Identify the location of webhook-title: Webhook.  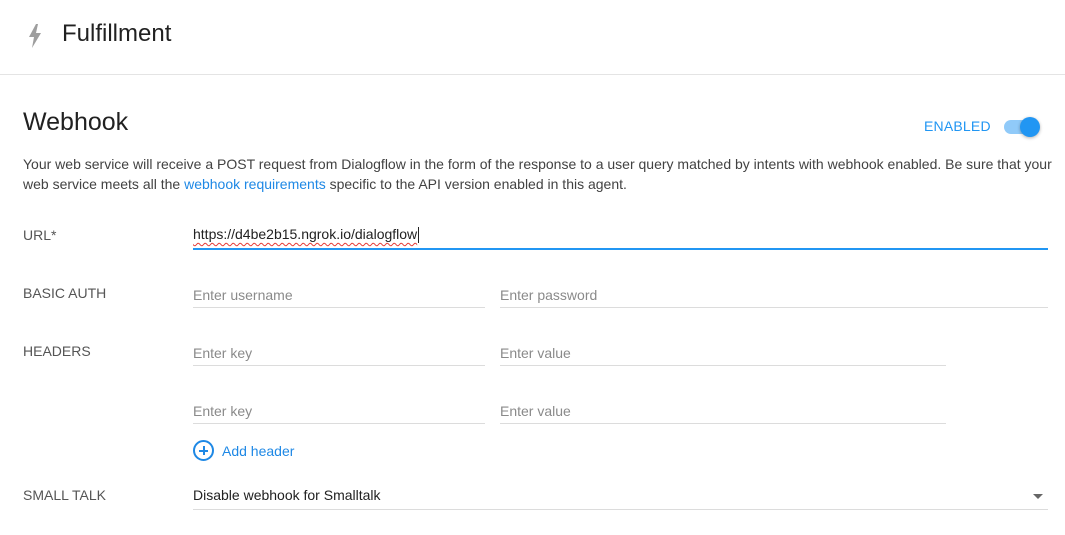
(76, 122).